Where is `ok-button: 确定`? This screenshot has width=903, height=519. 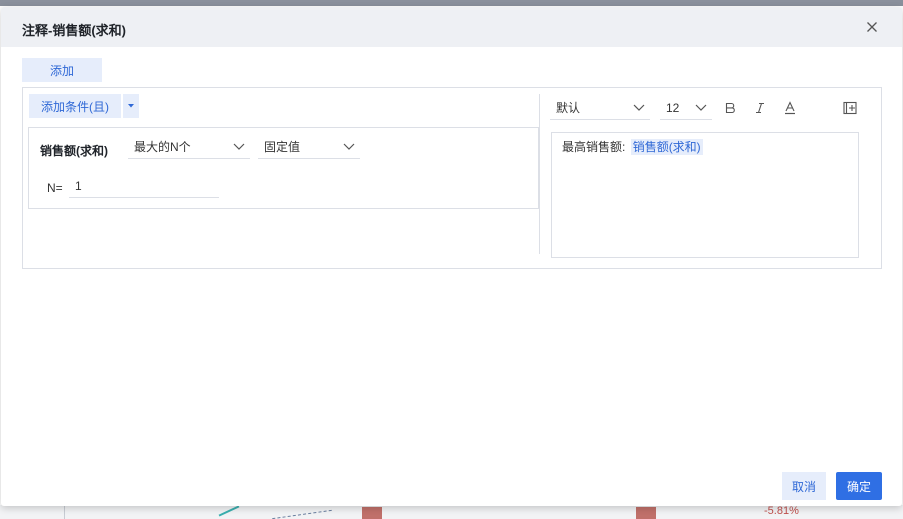 ok-button: 确定 is located at coordinates (859, 486).